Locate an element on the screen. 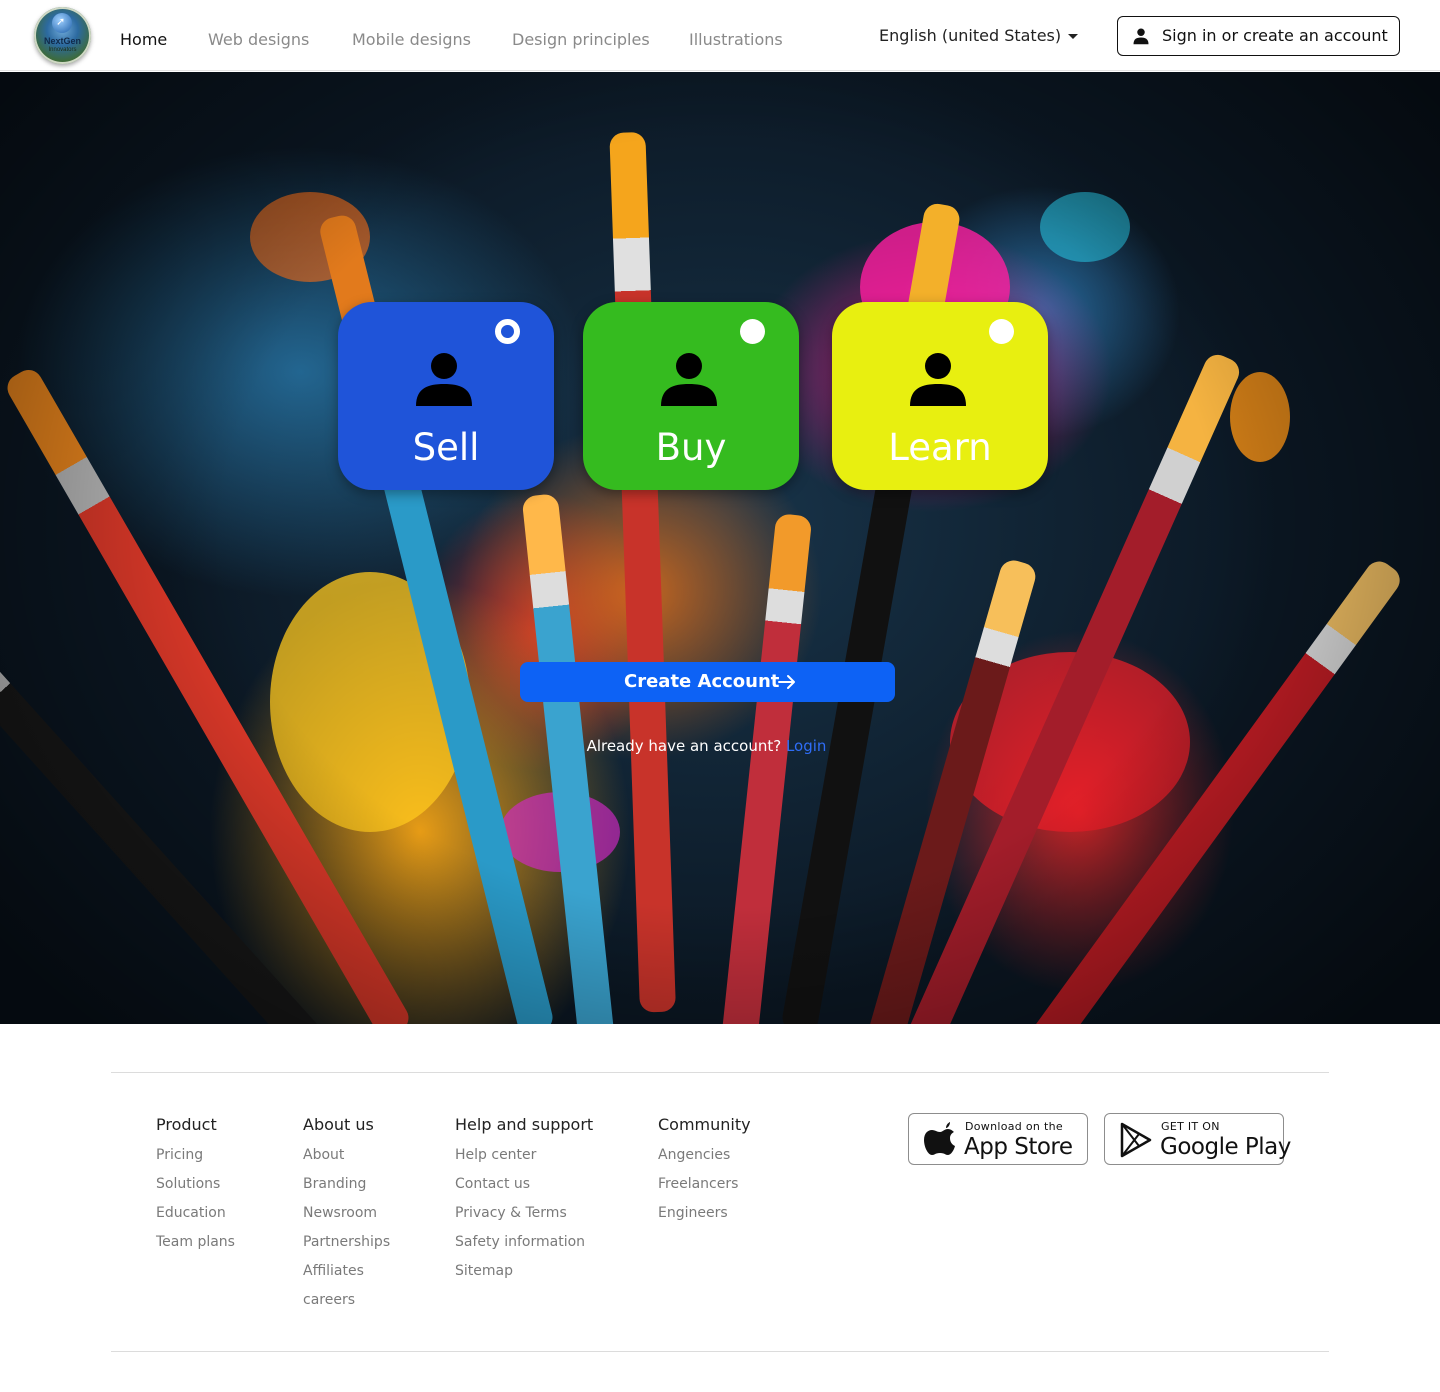  arrow-glyph: ➚ is located at coordinates (61, 21).